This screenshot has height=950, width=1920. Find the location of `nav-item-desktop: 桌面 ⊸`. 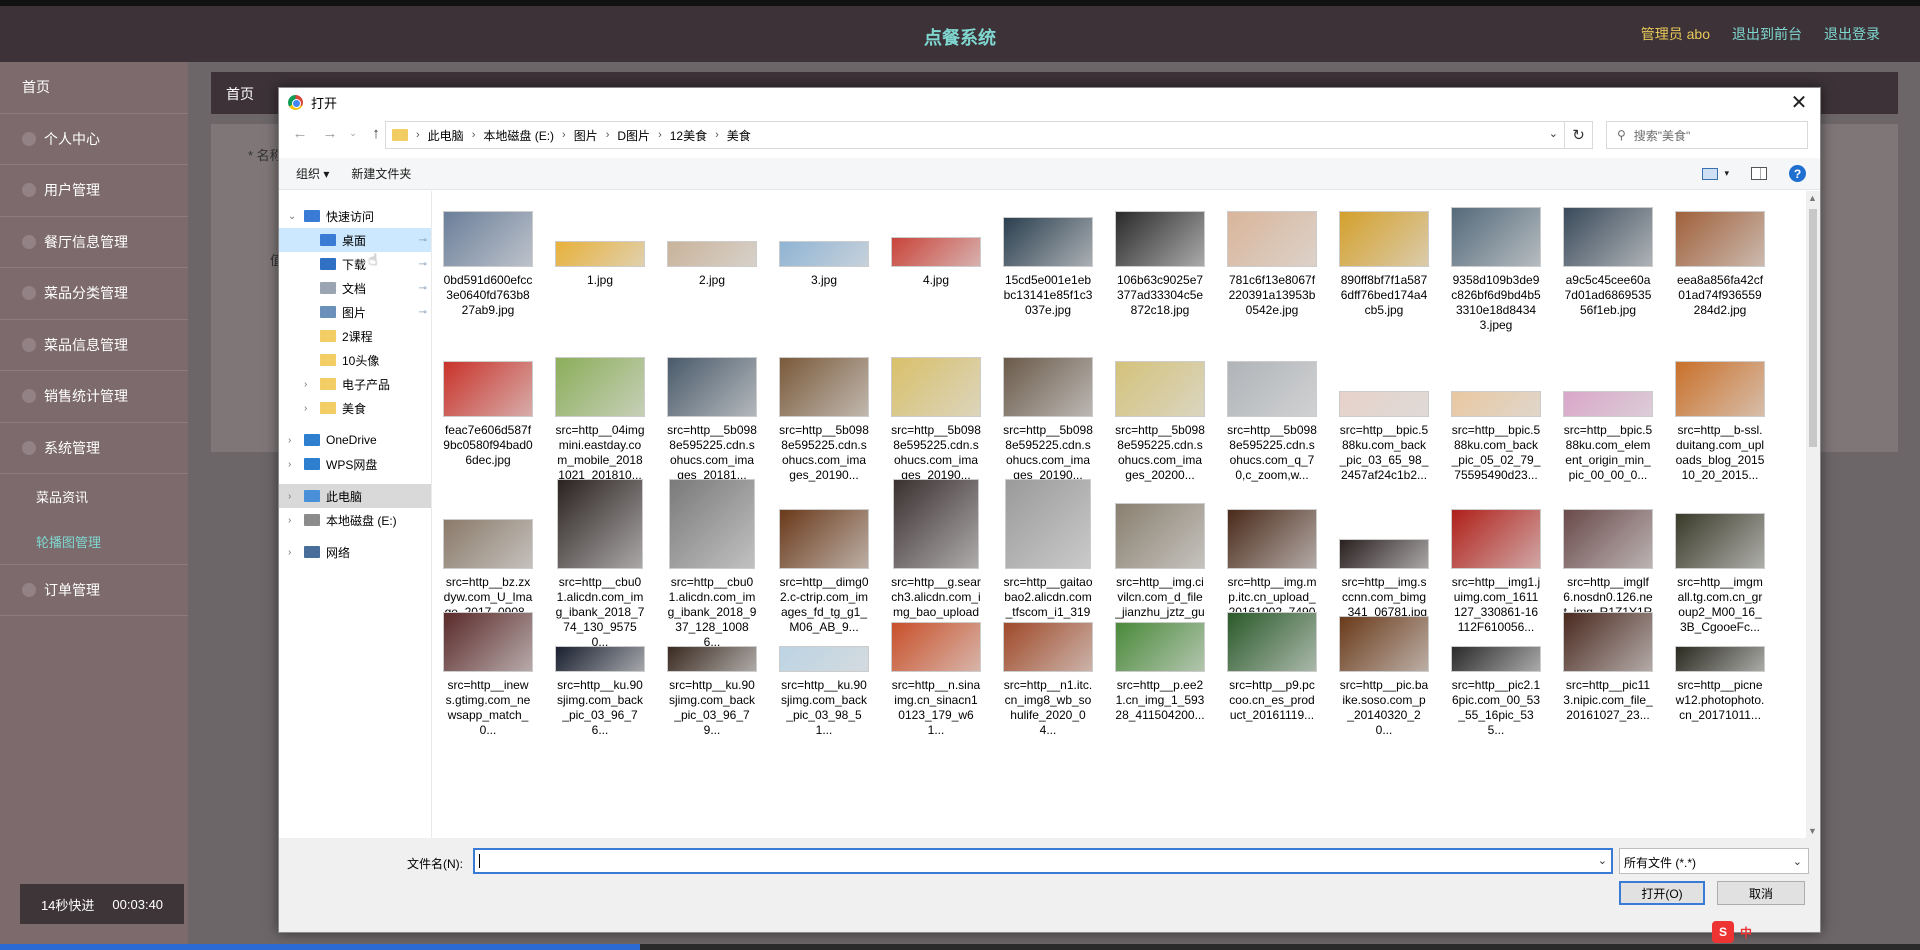

nav-item-desktop: 桌面 ⊸ is located at coordinates (355, 240).